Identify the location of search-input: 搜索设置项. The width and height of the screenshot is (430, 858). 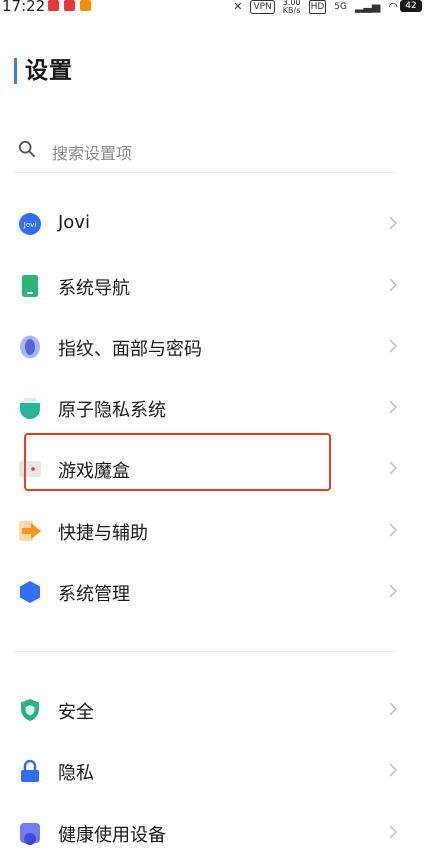
(205, 152).